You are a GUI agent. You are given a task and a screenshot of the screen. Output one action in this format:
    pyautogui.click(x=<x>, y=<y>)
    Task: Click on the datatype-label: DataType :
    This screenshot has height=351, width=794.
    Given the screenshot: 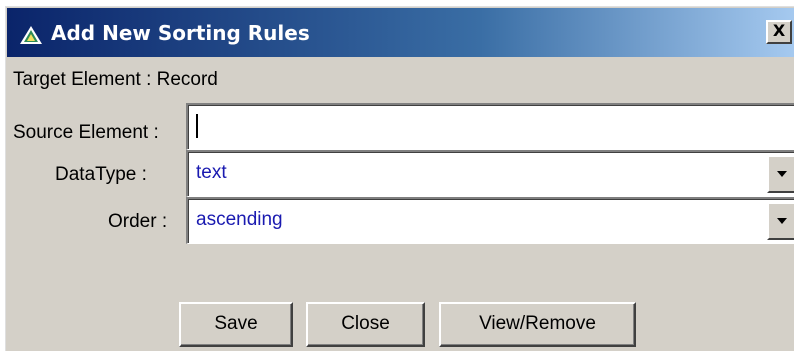 What is the action you would take?
    pyautogui.click(x=101, y=174)
    